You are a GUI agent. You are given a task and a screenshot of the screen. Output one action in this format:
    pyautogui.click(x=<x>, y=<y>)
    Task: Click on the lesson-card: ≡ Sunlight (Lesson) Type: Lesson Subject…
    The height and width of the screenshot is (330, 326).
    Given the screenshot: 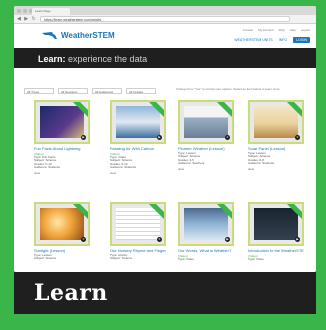 What is the action you would take?
    pyautogui.click(x=62, y=231)
    